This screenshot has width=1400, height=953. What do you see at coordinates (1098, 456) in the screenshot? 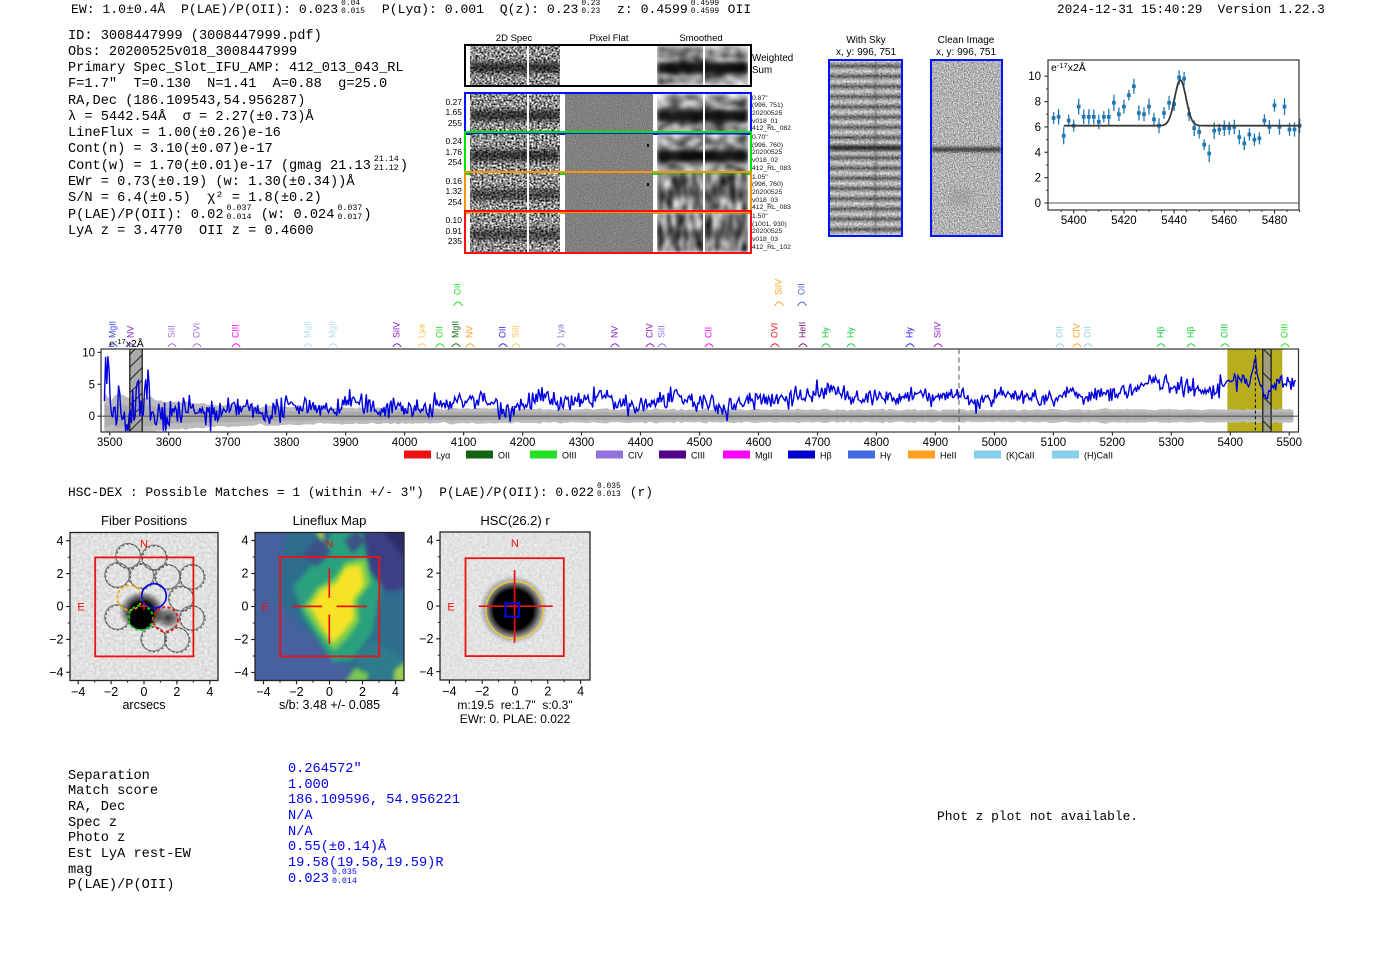
I see `svg-text: (H)CaII` at bounding box center [1098, 456].